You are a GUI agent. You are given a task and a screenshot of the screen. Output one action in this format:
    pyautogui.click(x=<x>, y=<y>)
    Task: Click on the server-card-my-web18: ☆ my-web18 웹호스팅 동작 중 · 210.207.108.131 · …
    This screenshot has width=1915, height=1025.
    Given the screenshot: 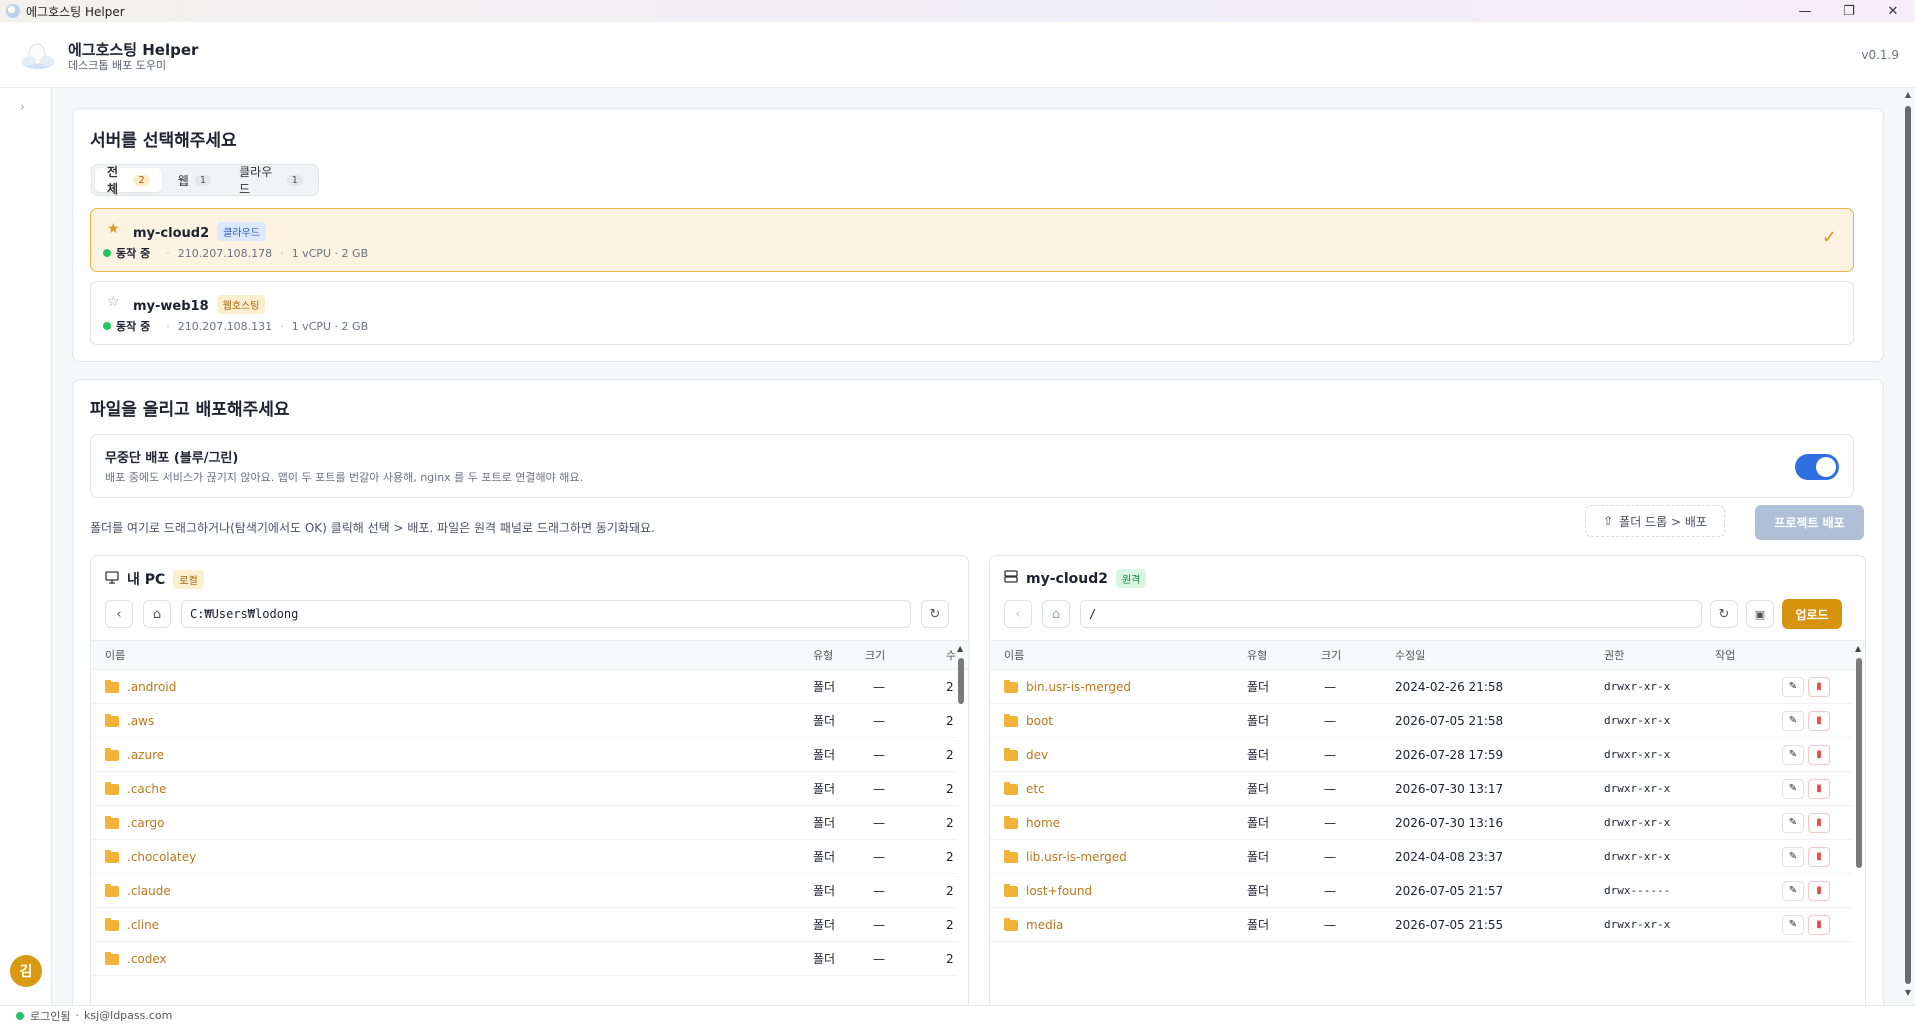 What is the action you would take?
    pyautogui.click(x=972, y=313)
    